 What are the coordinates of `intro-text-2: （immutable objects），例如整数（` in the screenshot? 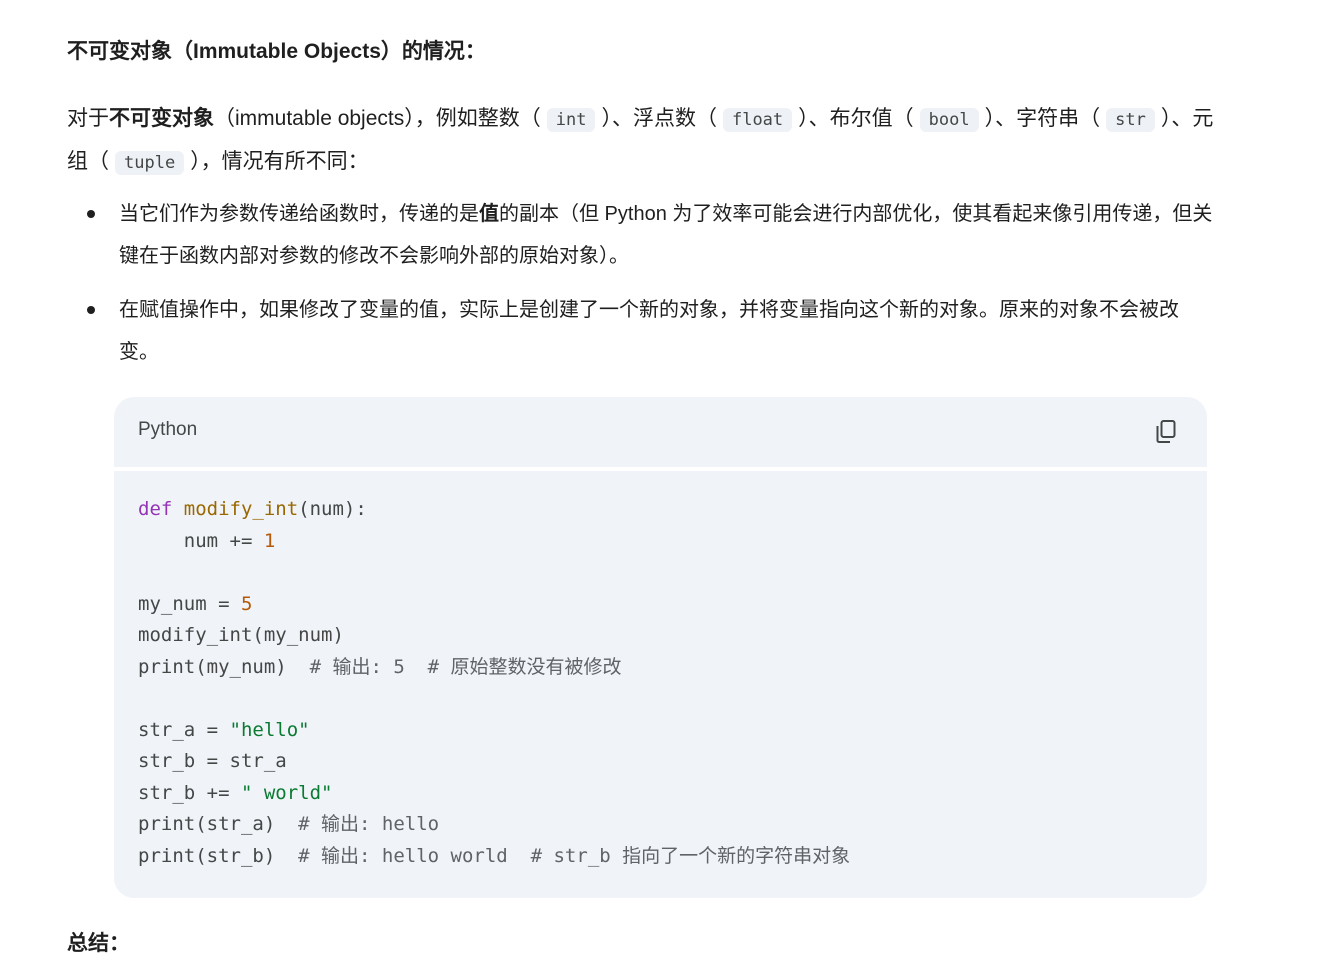 It's located at (377, 118).